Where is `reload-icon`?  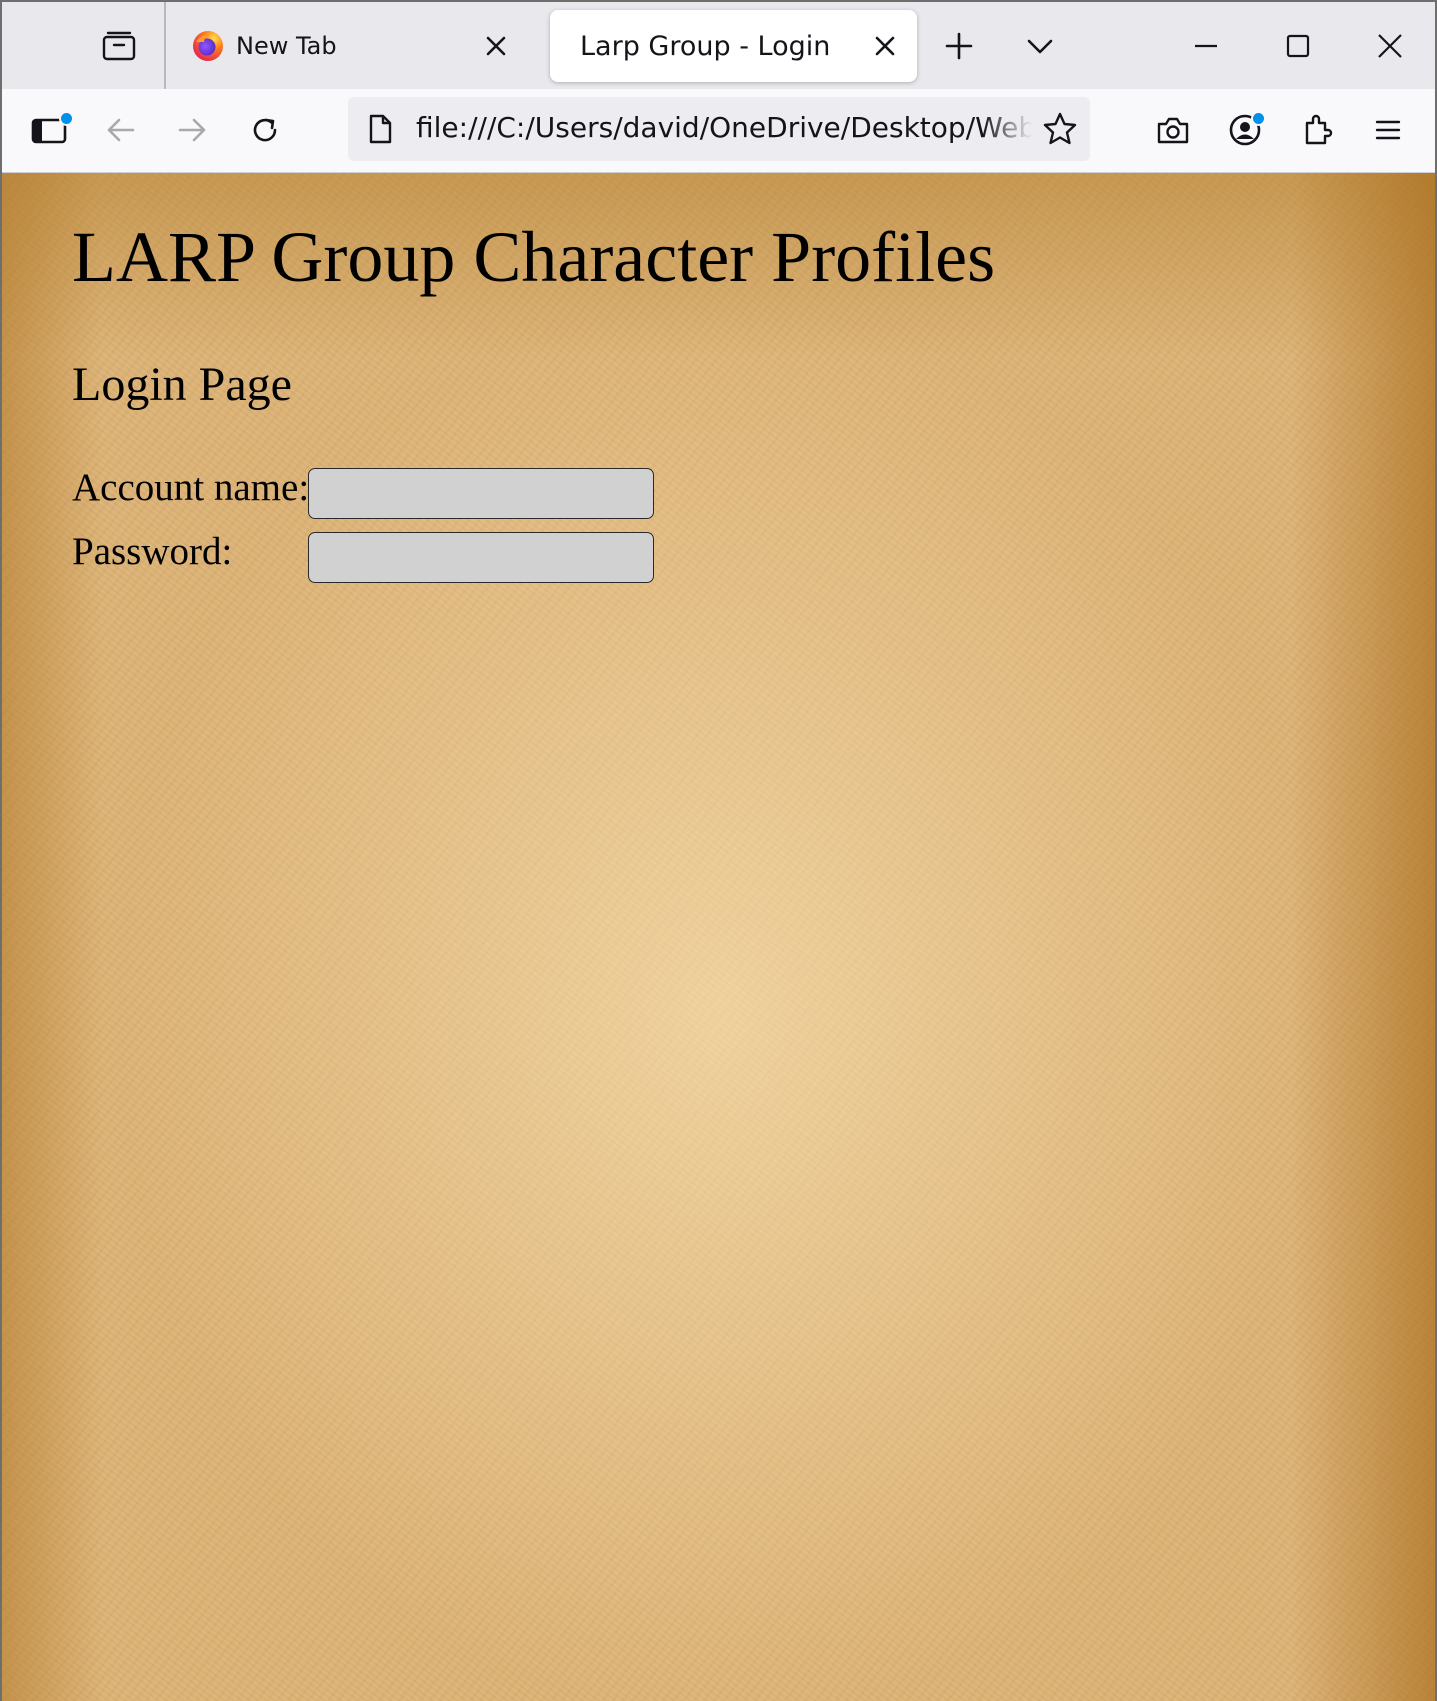 reload-icon is located at coordinates (265, 130).